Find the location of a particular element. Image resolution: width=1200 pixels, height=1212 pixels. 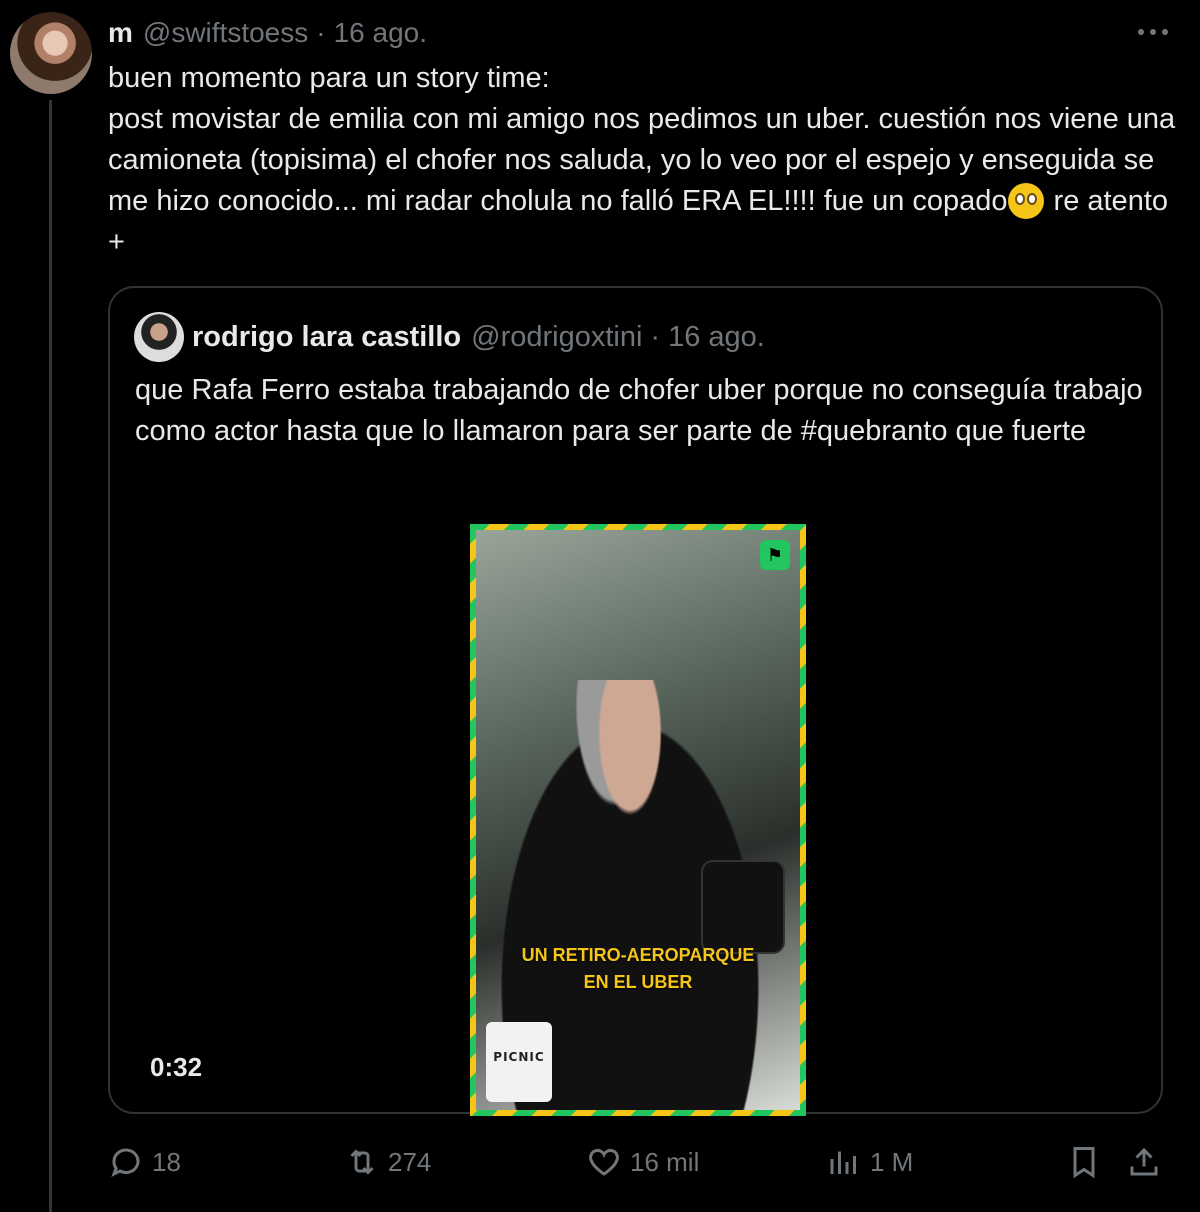

bookmark-button is located at coordinates (1088, 1162).